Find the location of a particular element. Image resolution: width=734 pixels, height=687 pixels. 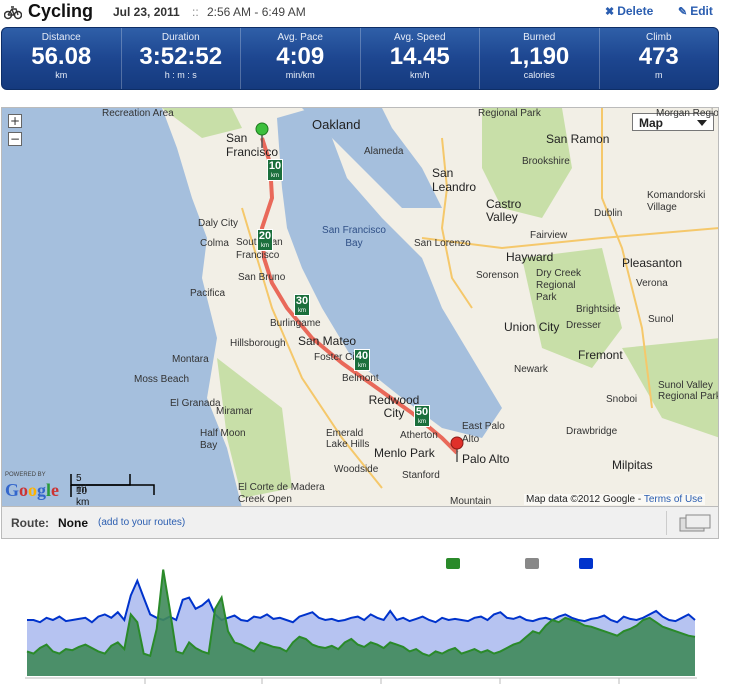

map-label: Fremont is located at coordinates (600, 355).